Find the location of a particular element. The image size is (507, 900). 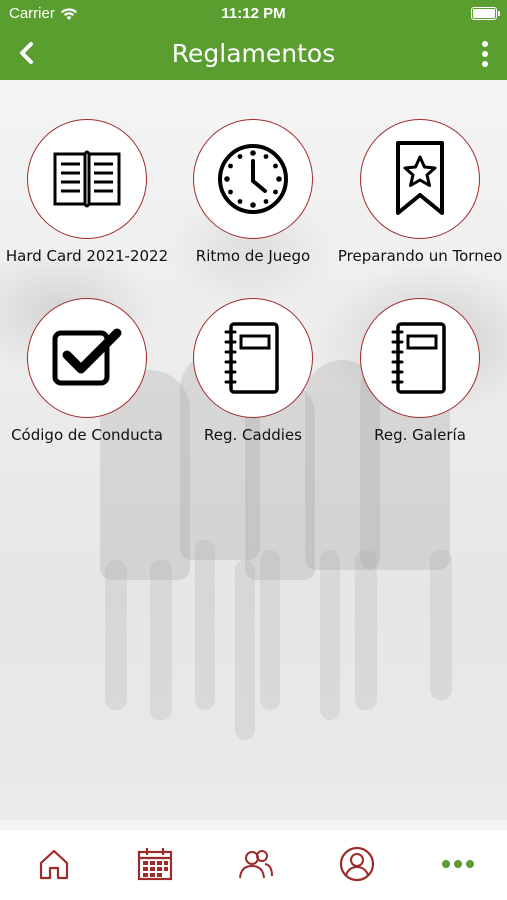

checkbox-icon is located at coordinates (87, 357).